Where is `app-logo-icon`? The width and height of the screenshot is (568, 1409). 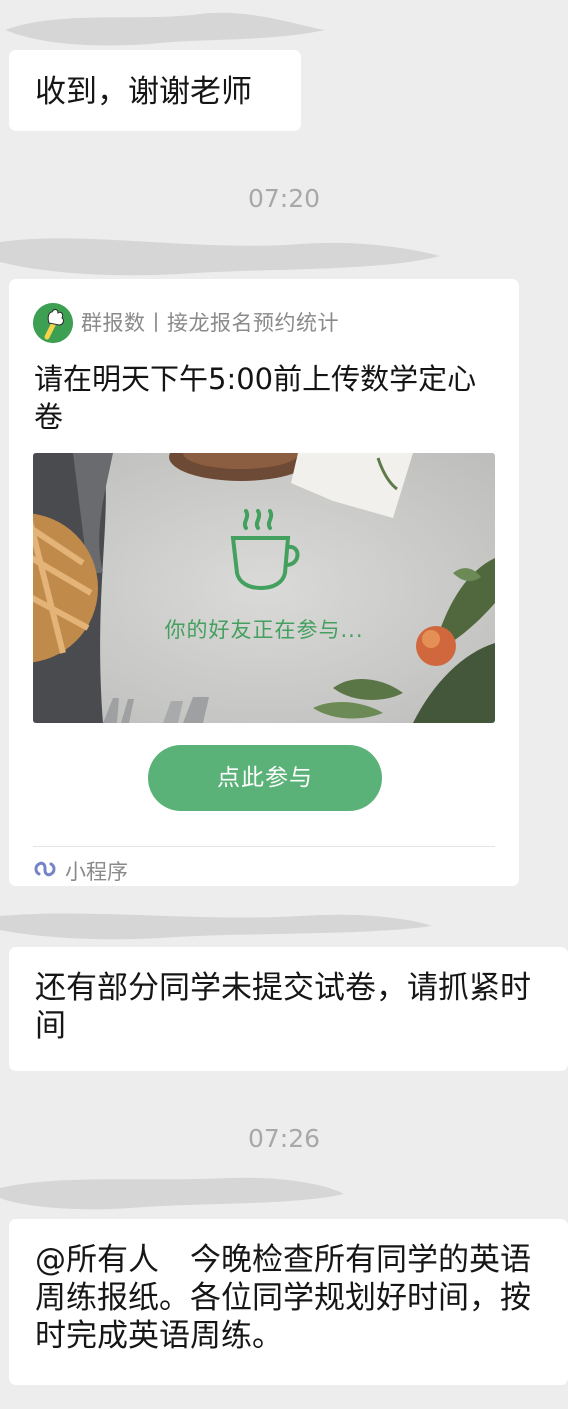
app-logo-icon is located at coordinates (53, 323).